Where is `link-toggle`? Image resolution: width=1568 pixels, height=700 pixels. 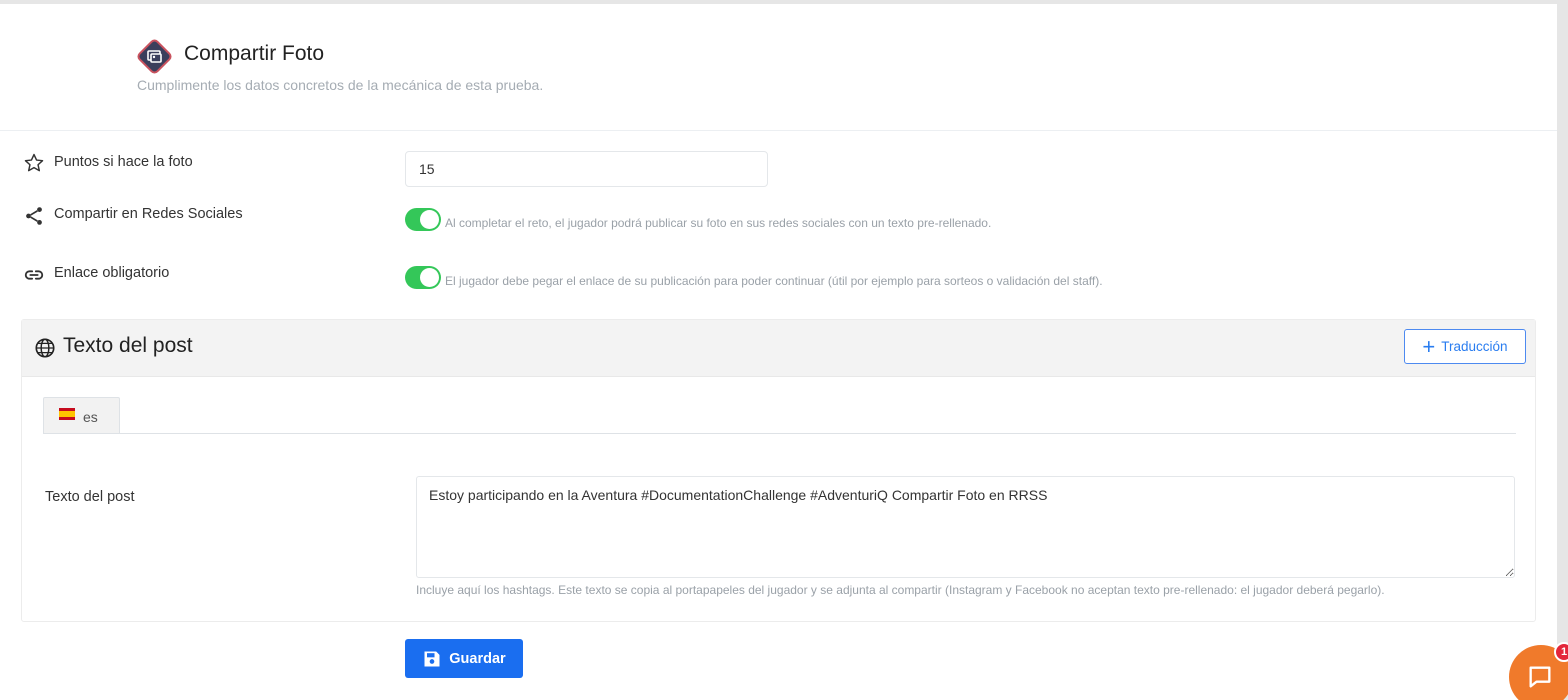 link-toggle is located at coordinates (423, 277).